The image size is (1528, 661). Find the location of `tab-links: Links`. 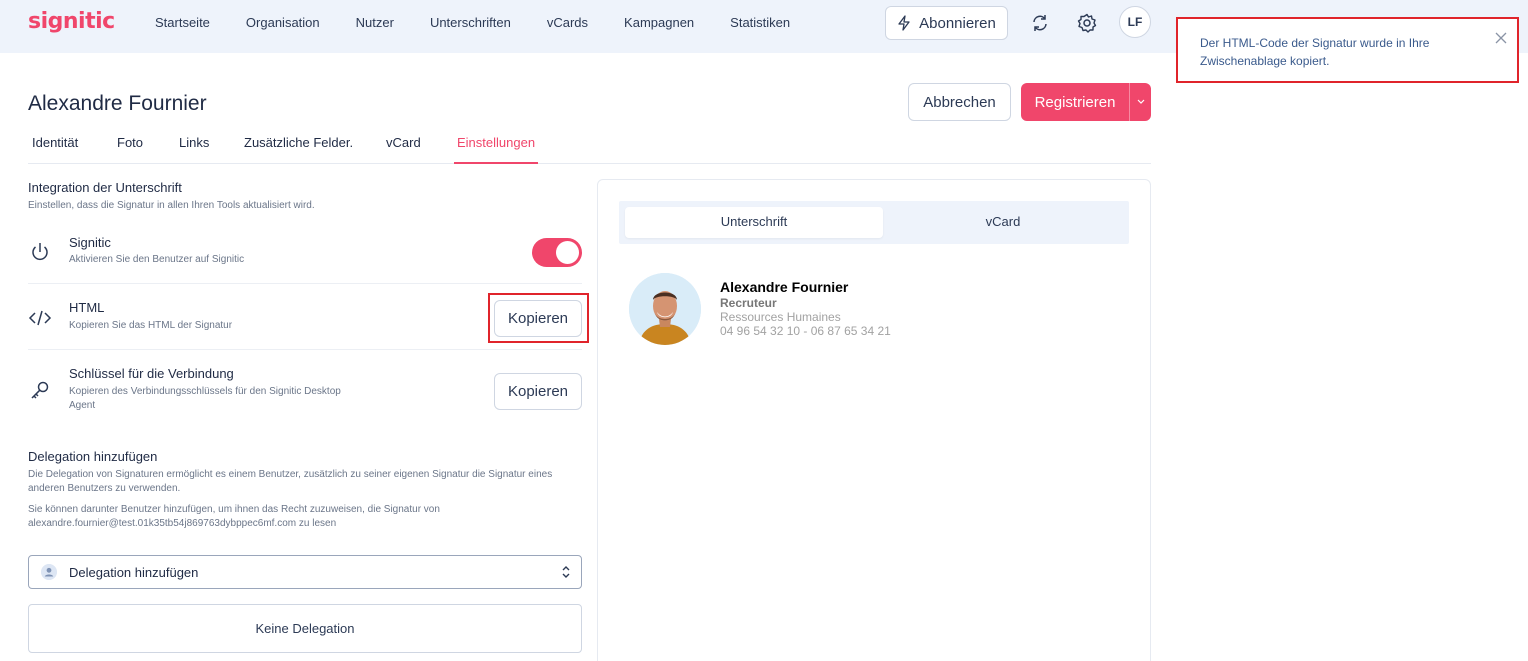

tab-links: Links is located at coordinates (194, 142).